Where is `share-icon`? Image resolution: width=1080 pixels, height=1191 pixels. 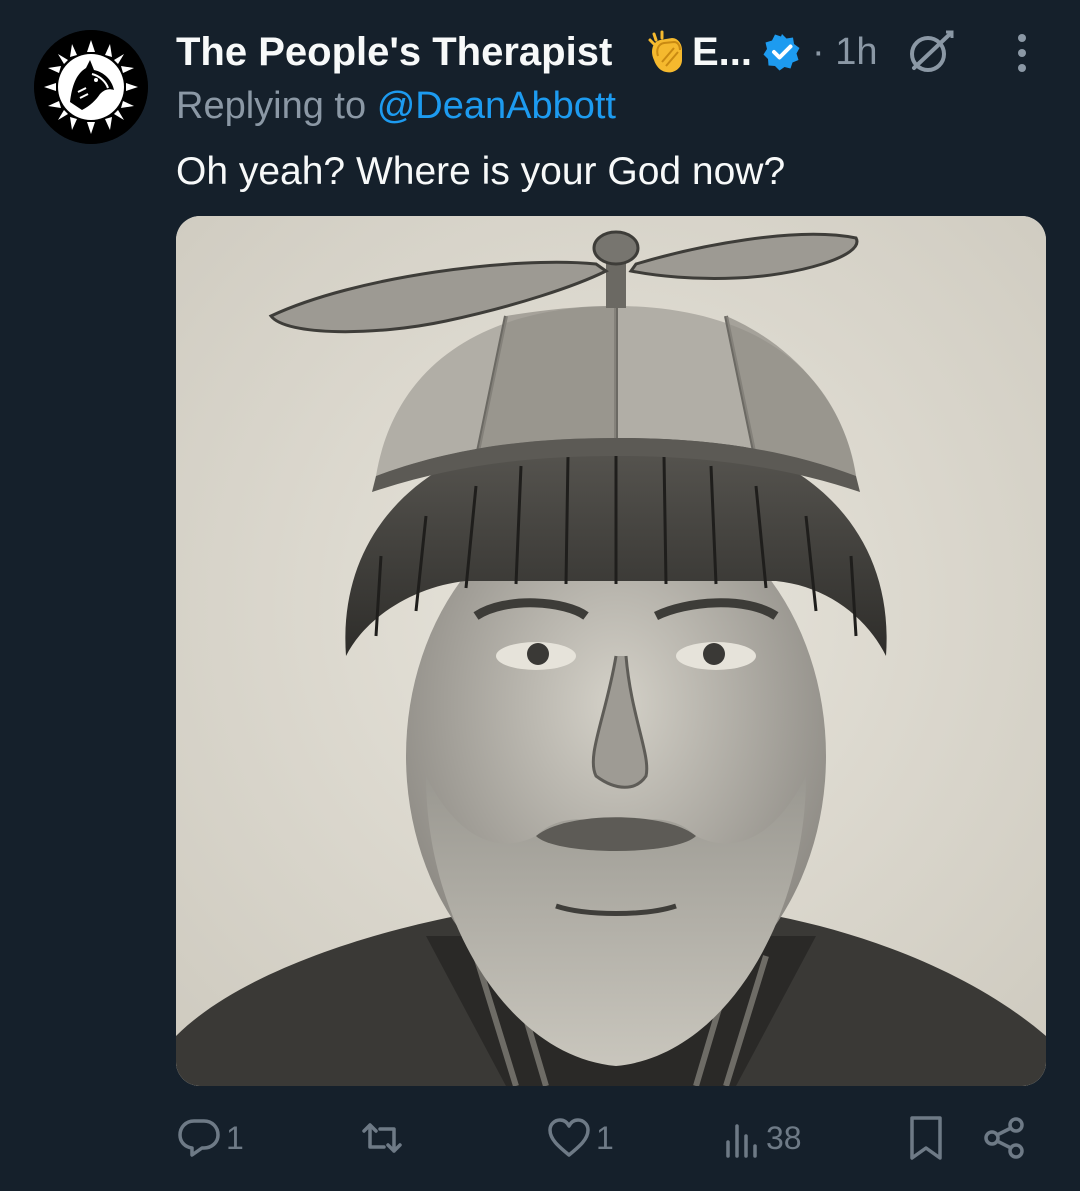
share-icon is located at coordinates (1004, 1138).